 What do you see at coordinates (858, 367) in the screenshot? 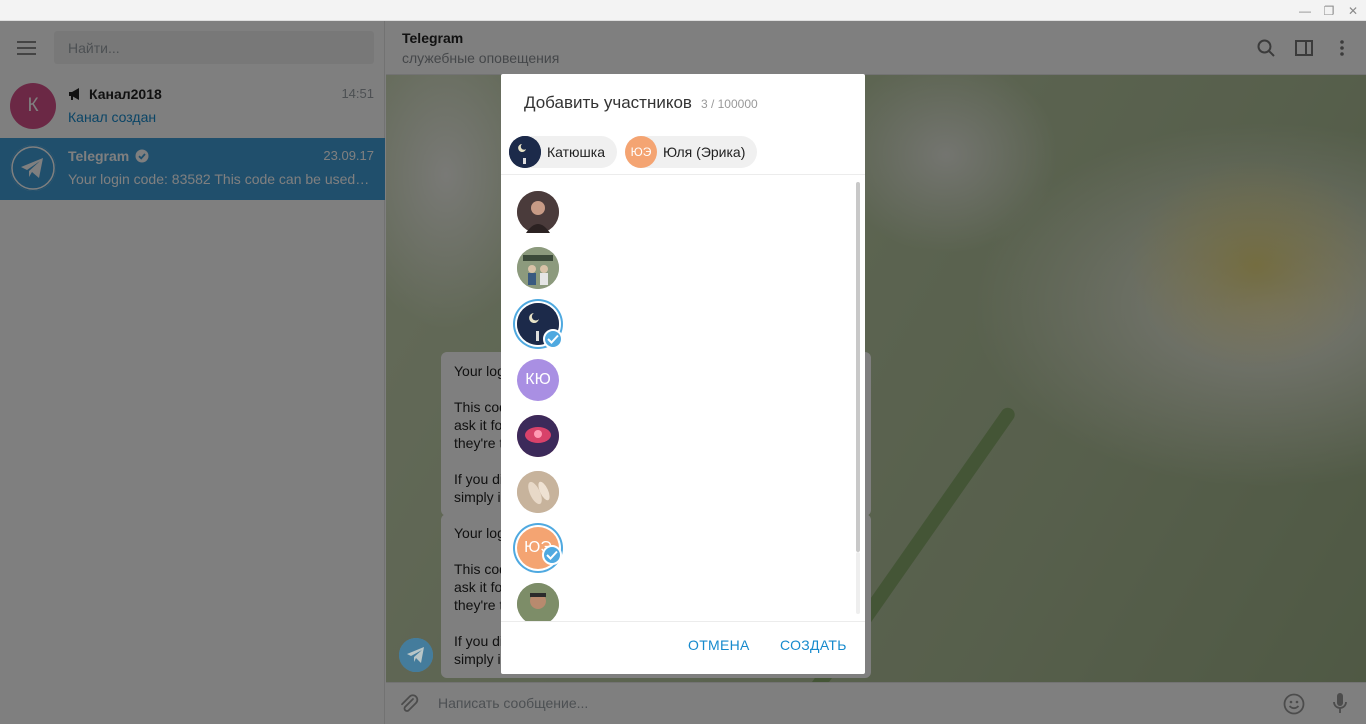
I see `scrollbar-thumb` at bounding box center [858, 367].